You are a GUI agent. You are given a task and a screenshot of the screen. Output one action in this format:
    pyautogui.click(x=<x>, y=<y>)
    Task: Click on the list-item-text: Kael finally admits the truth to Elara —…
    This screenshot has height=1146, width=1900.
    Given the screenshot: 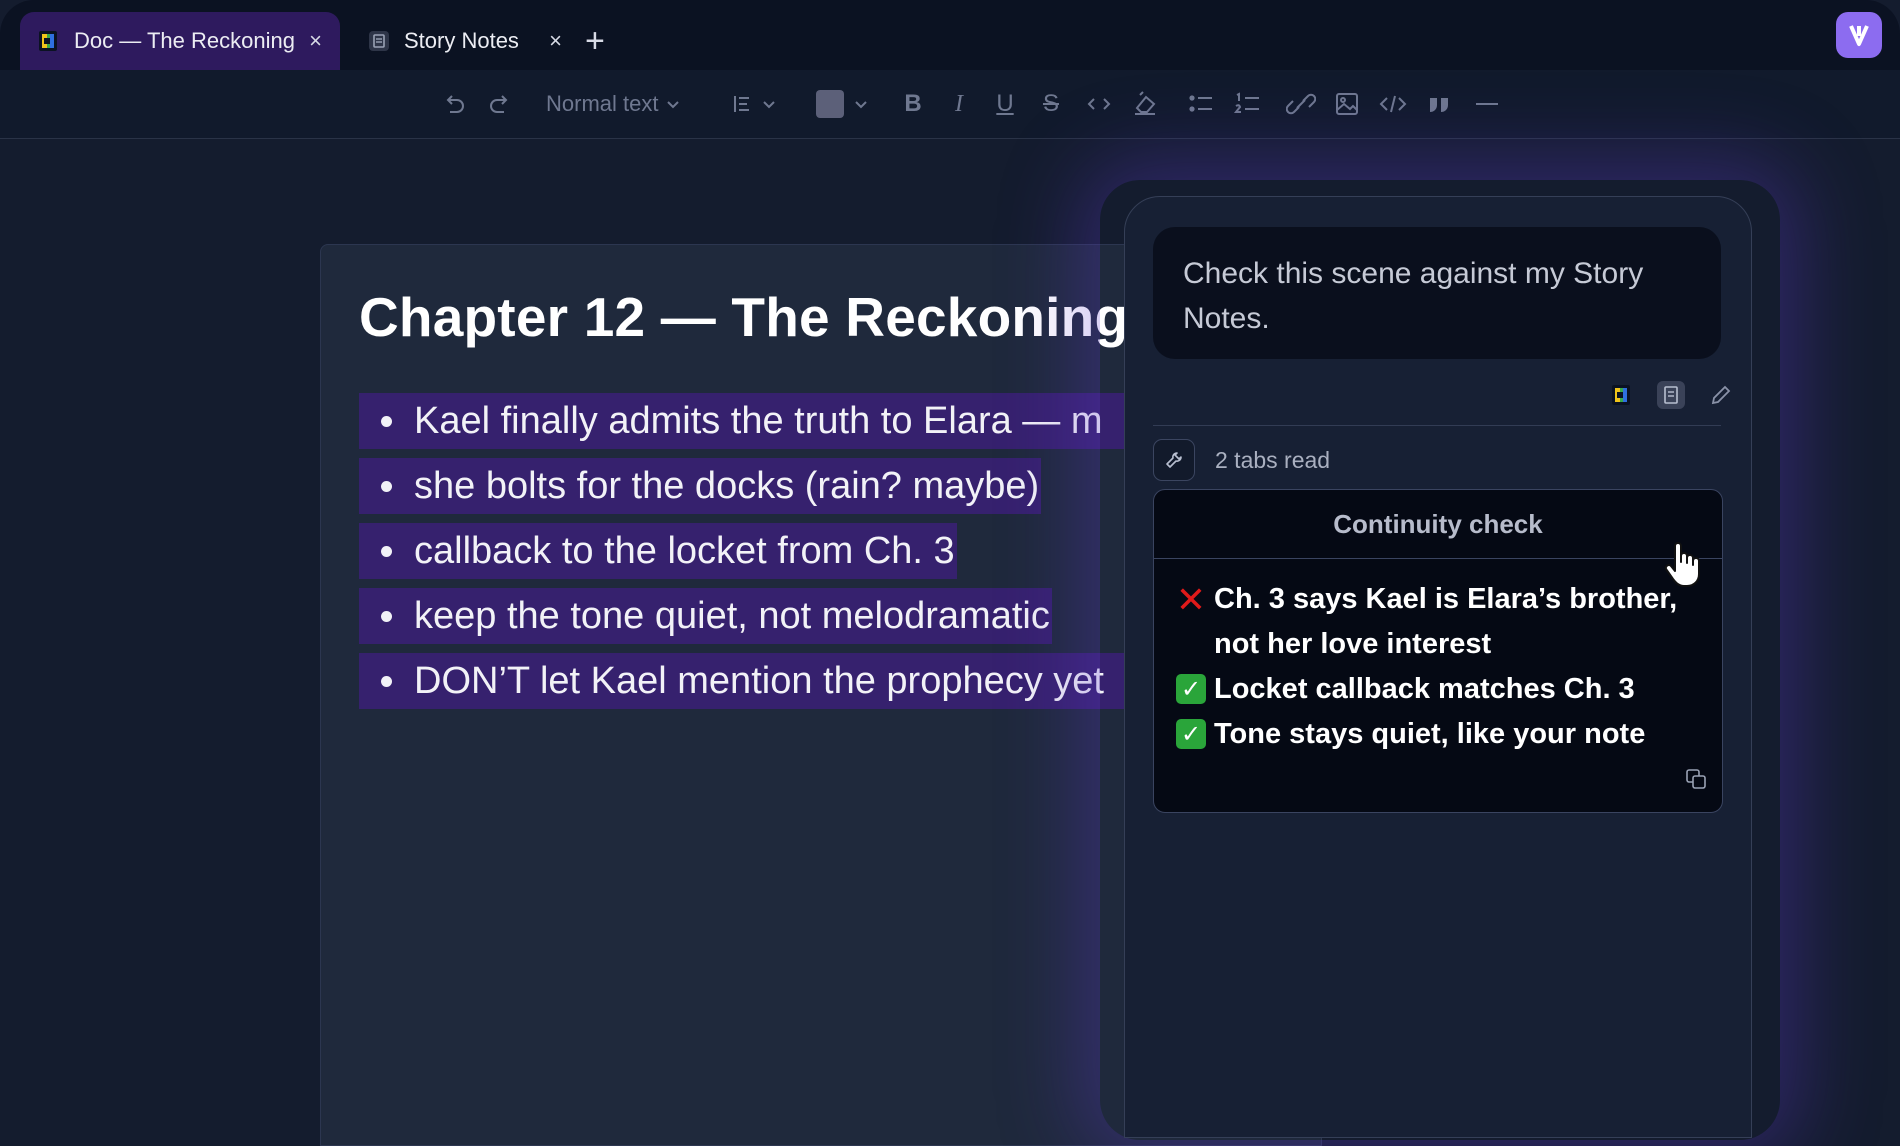 What is the action you would take?
    pyautogui.click(x=758, y=420)
    